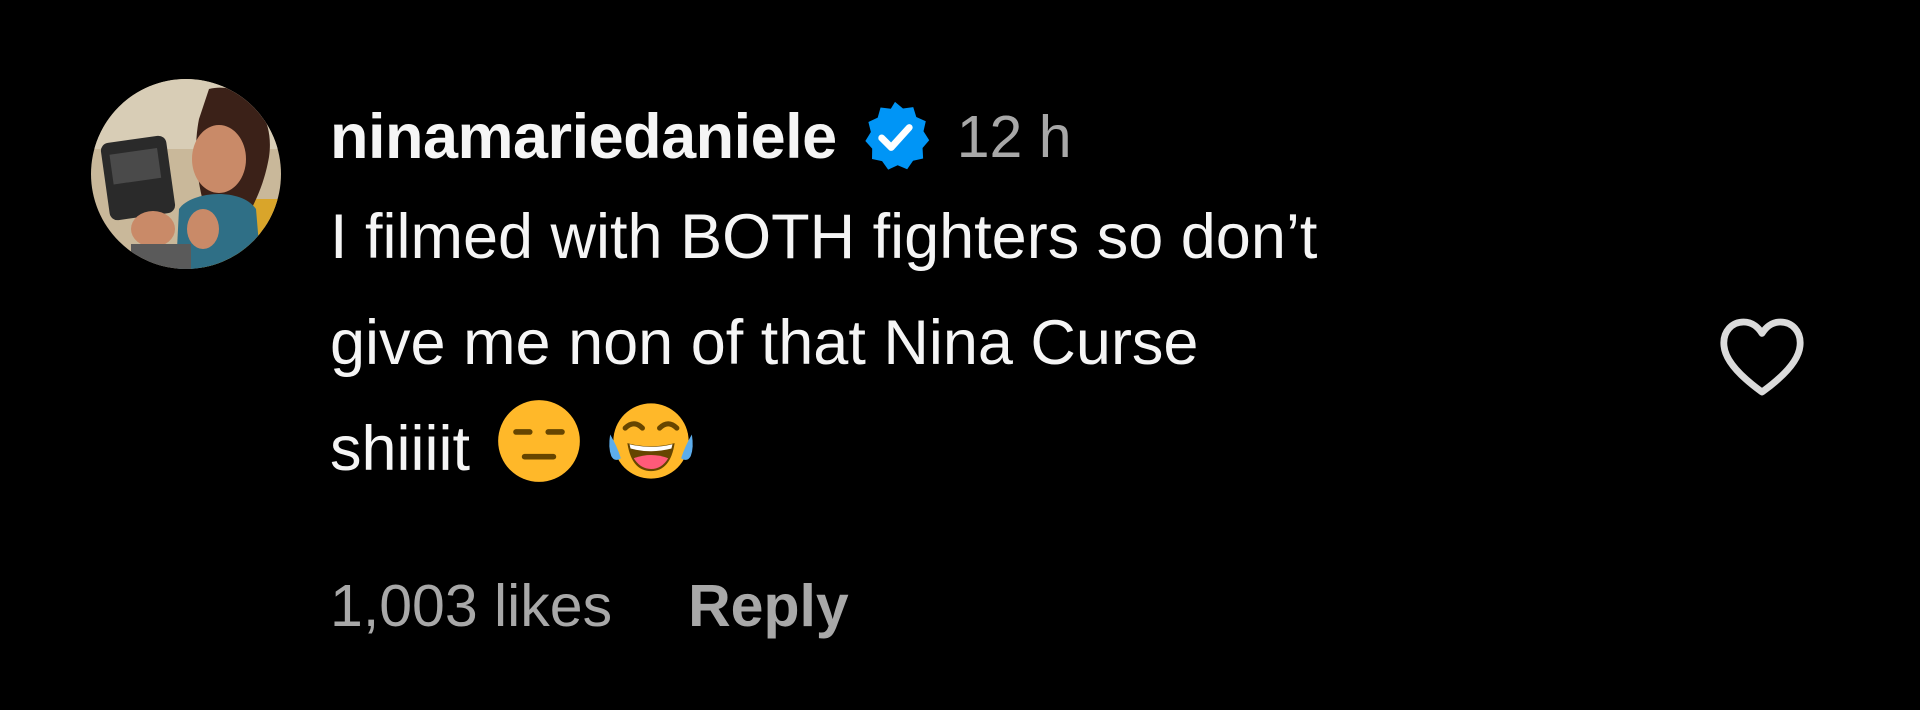  Describe the element at coordinates (895, 137) in the screenshot. I see `verified-badge-icon` at that location.